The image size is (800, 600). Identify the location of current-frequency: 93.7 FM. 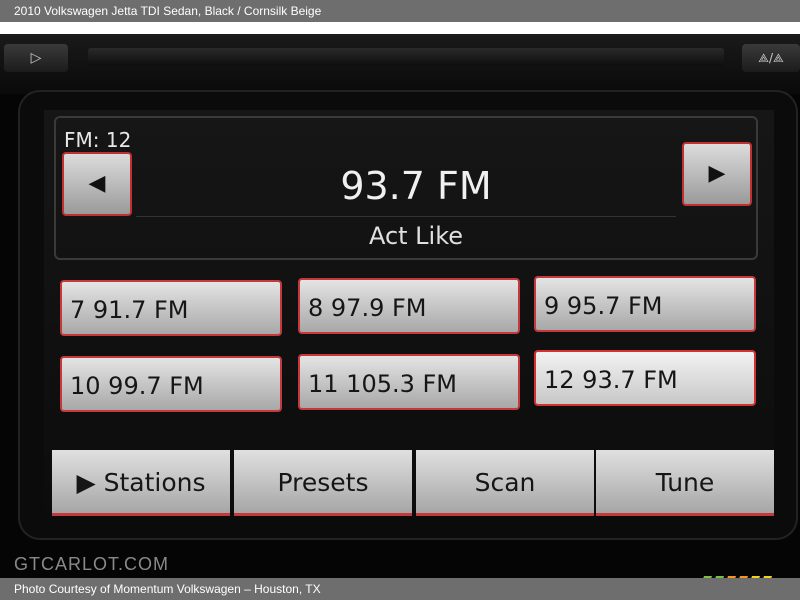
(416, 186).